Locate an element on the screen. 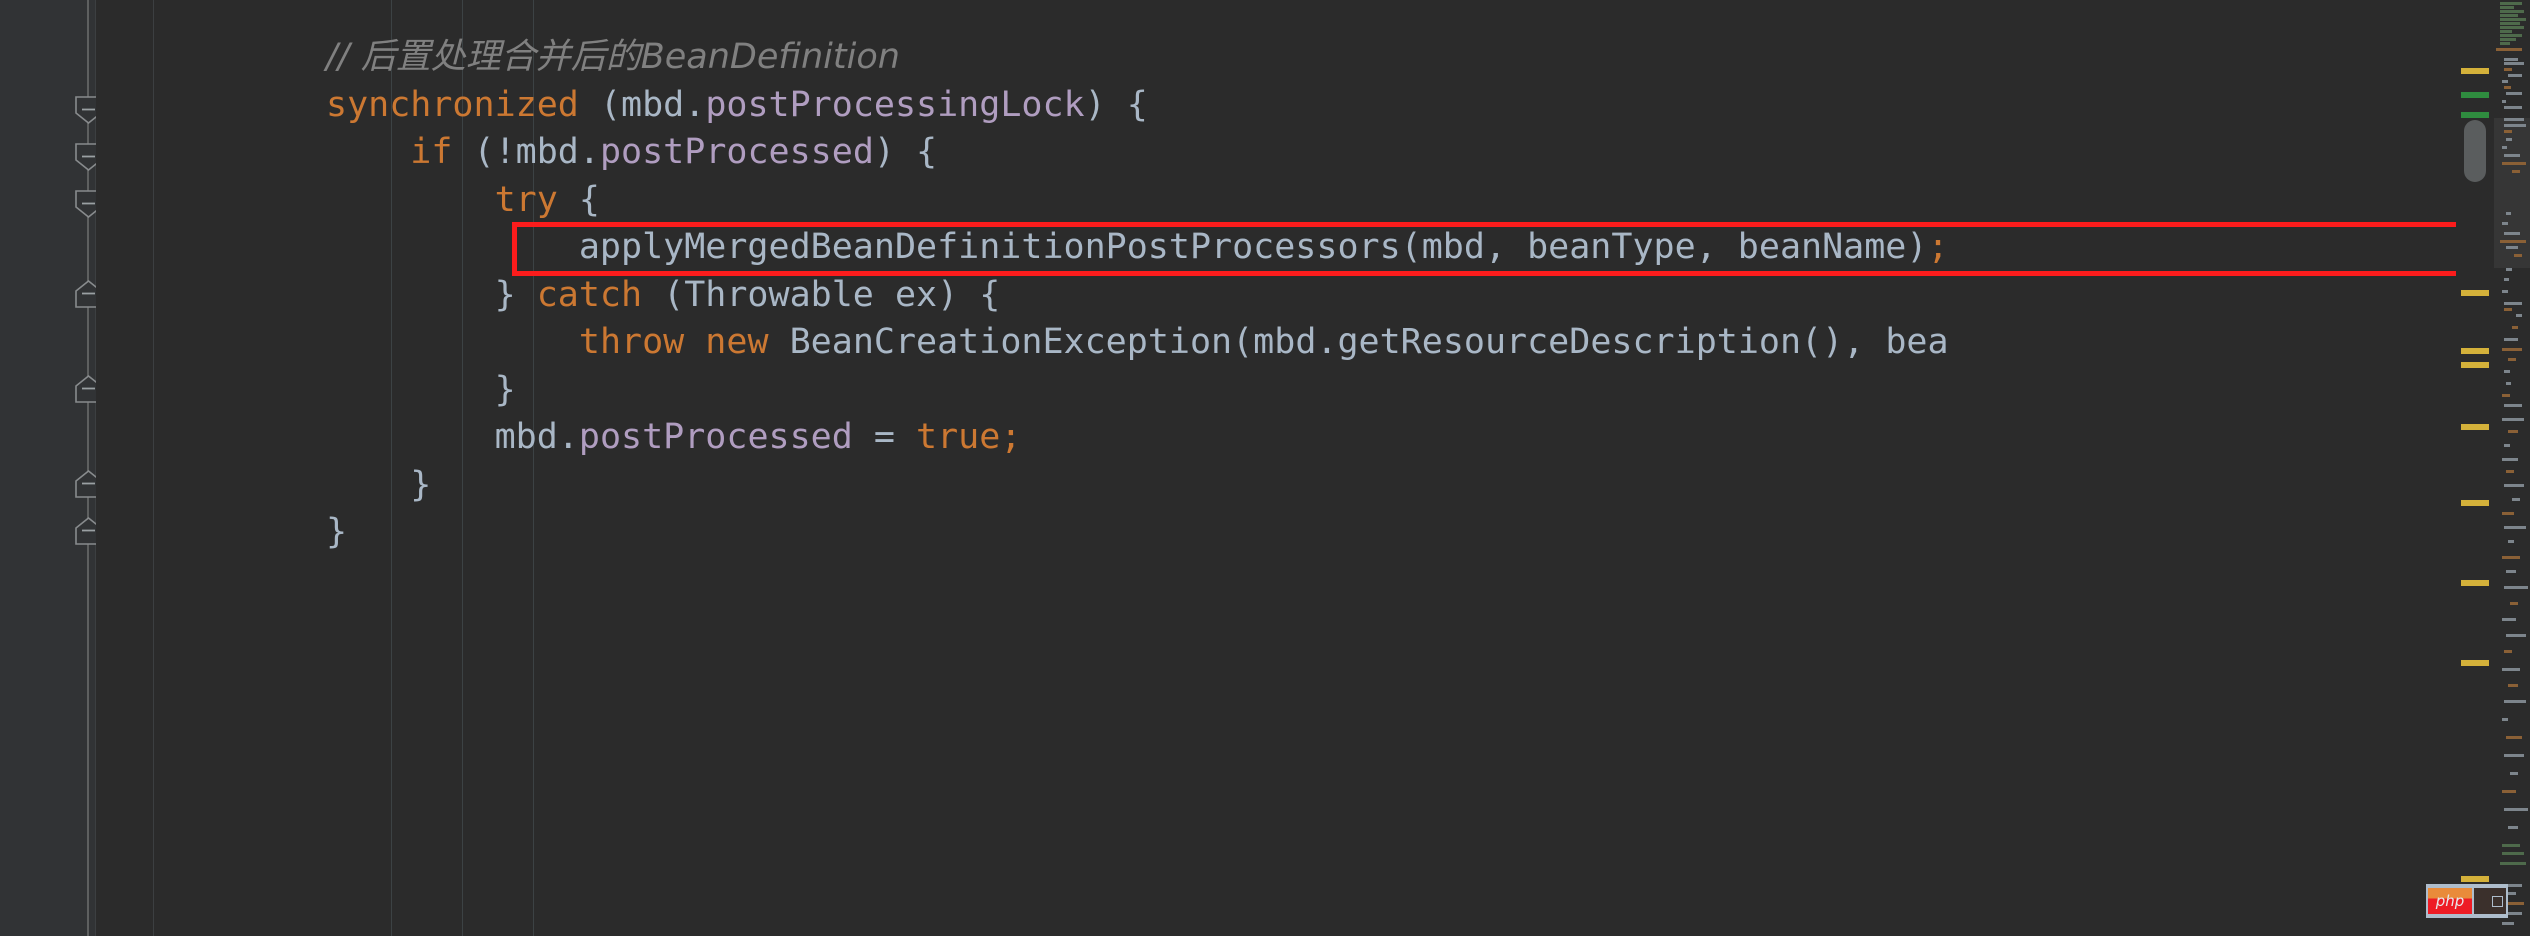 The height and width of the screenshot is (936, 2530). code-line: try { is located at coordinates (1137, 201).